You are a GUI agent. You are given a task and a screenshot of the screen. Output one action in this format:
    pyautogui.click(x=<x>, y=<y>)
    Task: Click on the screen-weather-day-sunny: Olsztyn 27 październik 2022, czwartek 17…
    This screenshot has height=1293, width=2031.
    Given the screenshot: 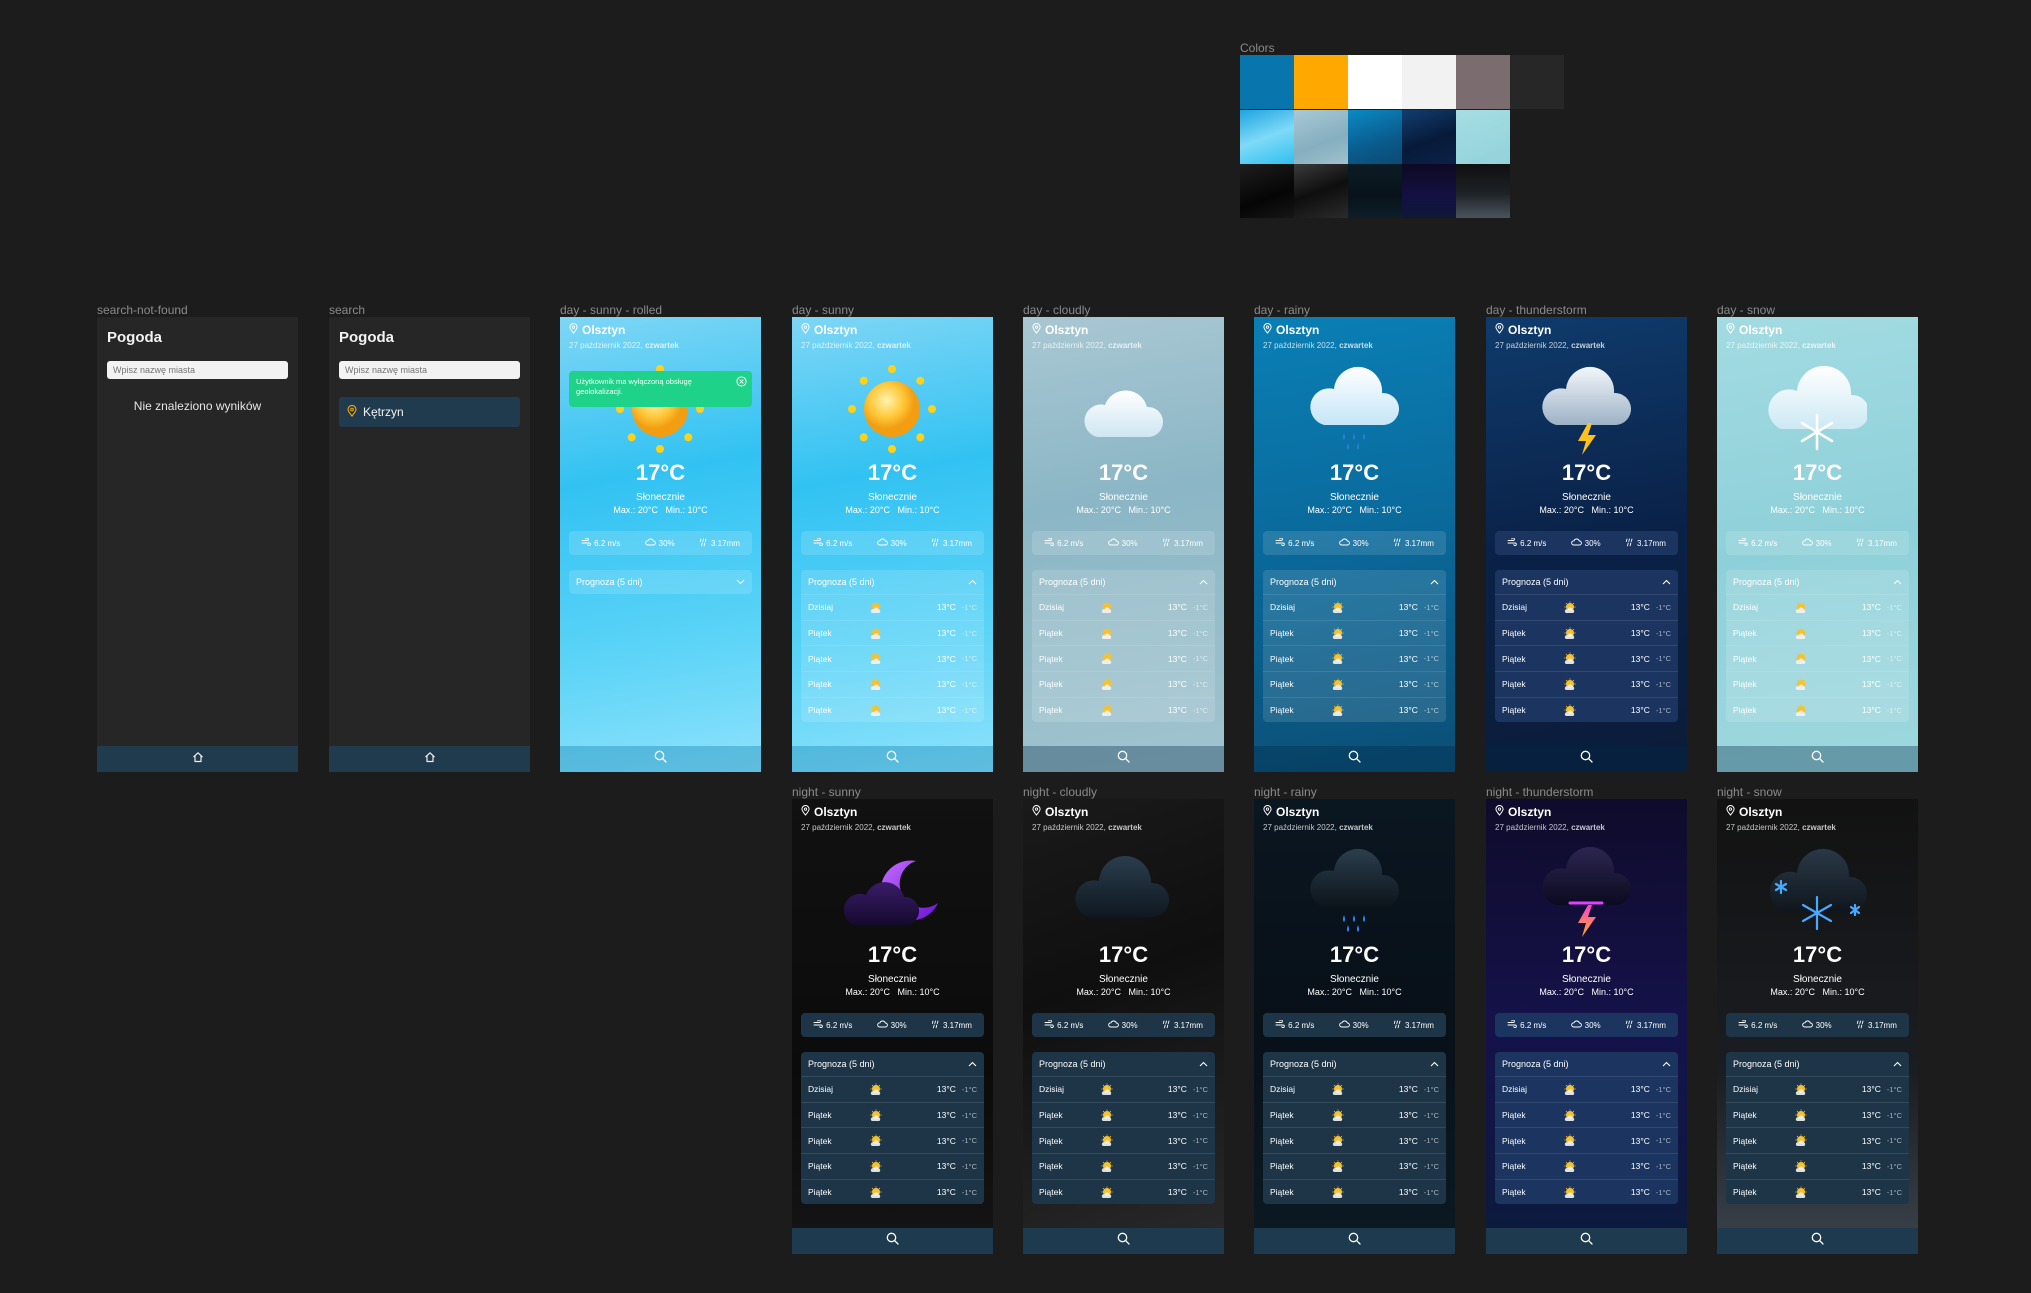 What is the action you would take?
    pyautogui.click(x=892, y=544)
    